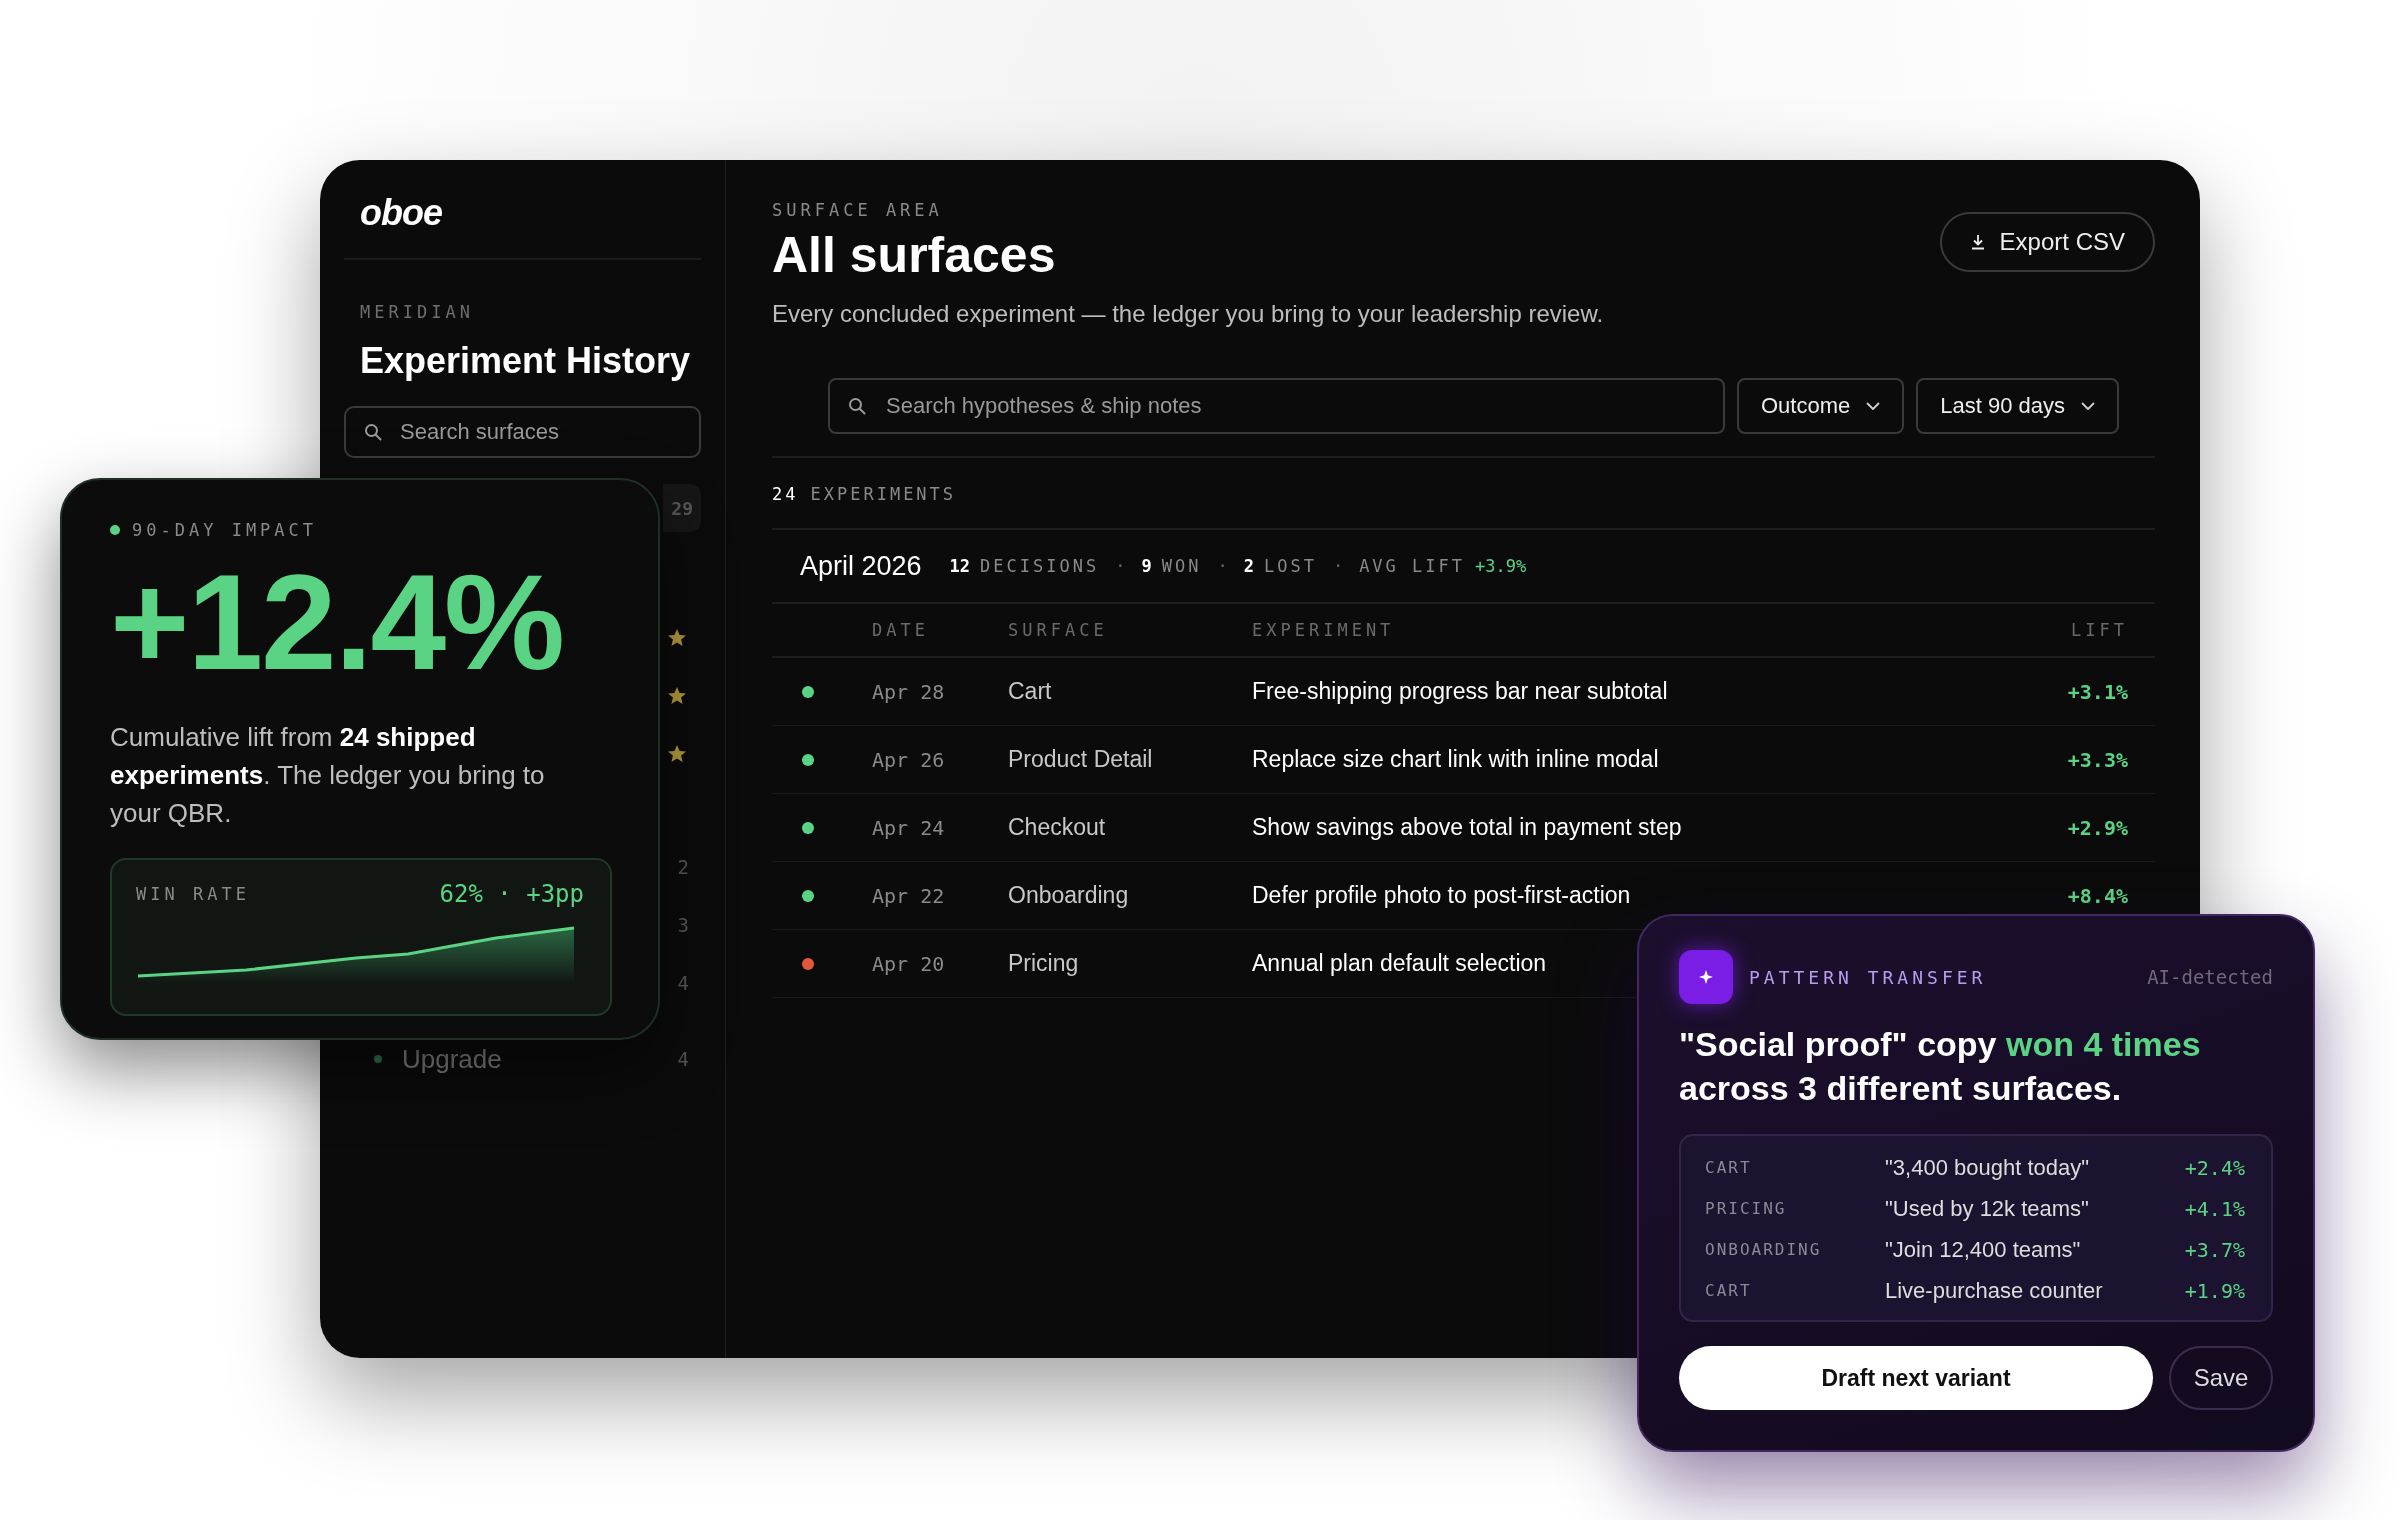 The image size is (2400, 1520). What do you see at coordinates (1994, 1290) in the screenshot?
I see `copy-variant: Live-purchase counter` at bounding box center [1994, 1290].